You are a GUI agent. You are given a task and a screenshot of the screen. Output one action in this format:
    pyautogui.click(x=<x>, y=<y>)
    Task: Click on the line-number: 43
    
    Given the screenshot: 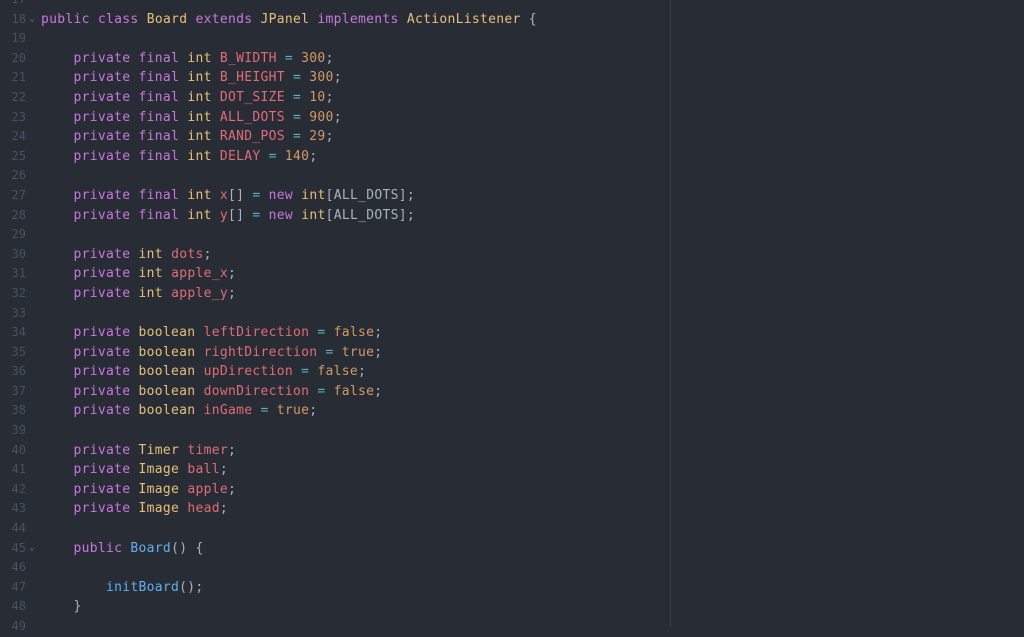 What is the action you would take?
    pyautogui.click(x=18, y=508)
    